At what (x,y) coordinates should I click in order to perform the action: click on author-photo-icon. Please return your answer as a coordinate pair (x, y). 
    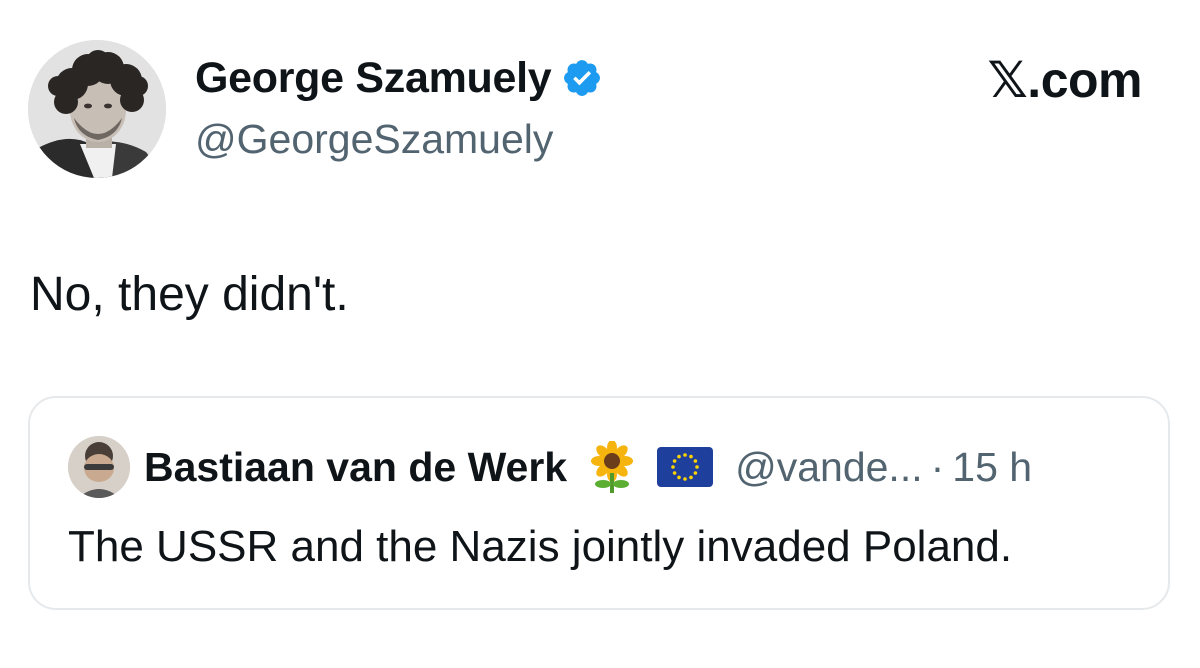
    Looking at the image, I should click on (97, 109).